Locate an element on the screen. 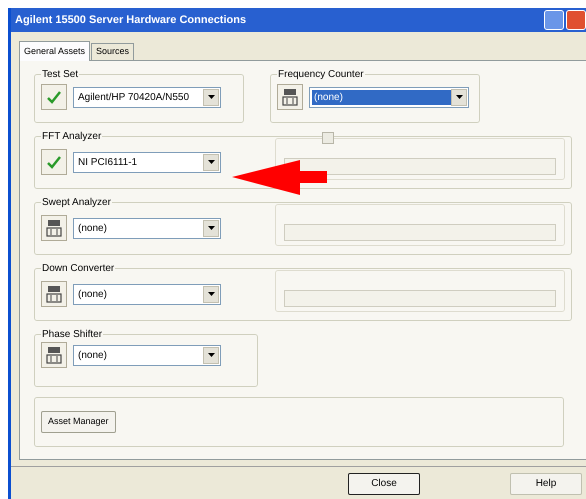 The width and height of the screenshot is (586, 499). group-label: Phase Shifter is located at coordinates (72, 335).